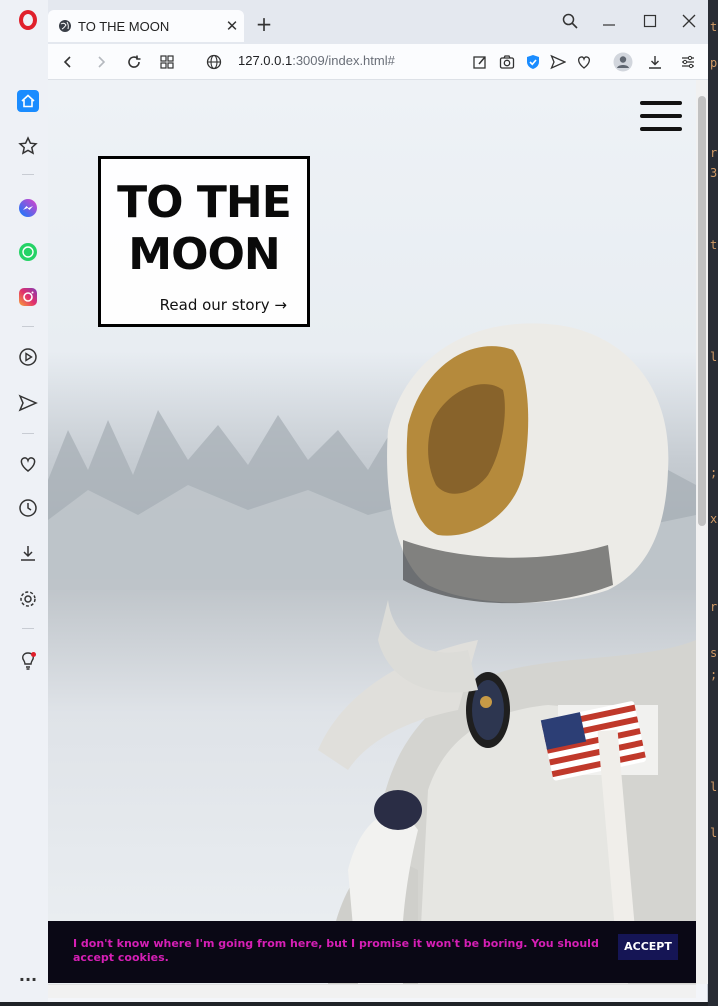  What do you see at coordinates (713, 503) in the screenshot?
I see `code-editor-edge: tpr 3tl ; x r s; l l` at bounding box center [713, 503].